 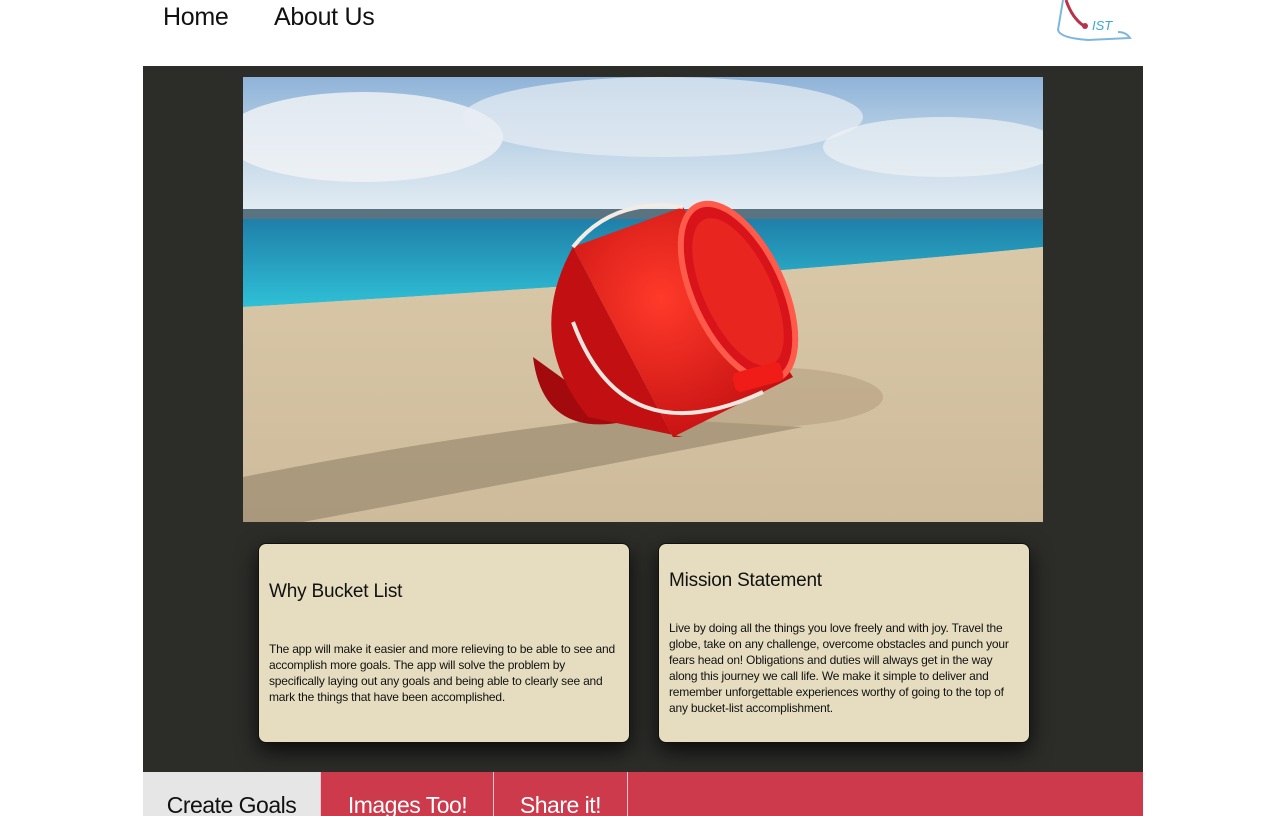 What do you see at coordinates (231, 794) in the screenshot?
I see `tab-create-goals: Create Goals` at bounding box center [231, 794].